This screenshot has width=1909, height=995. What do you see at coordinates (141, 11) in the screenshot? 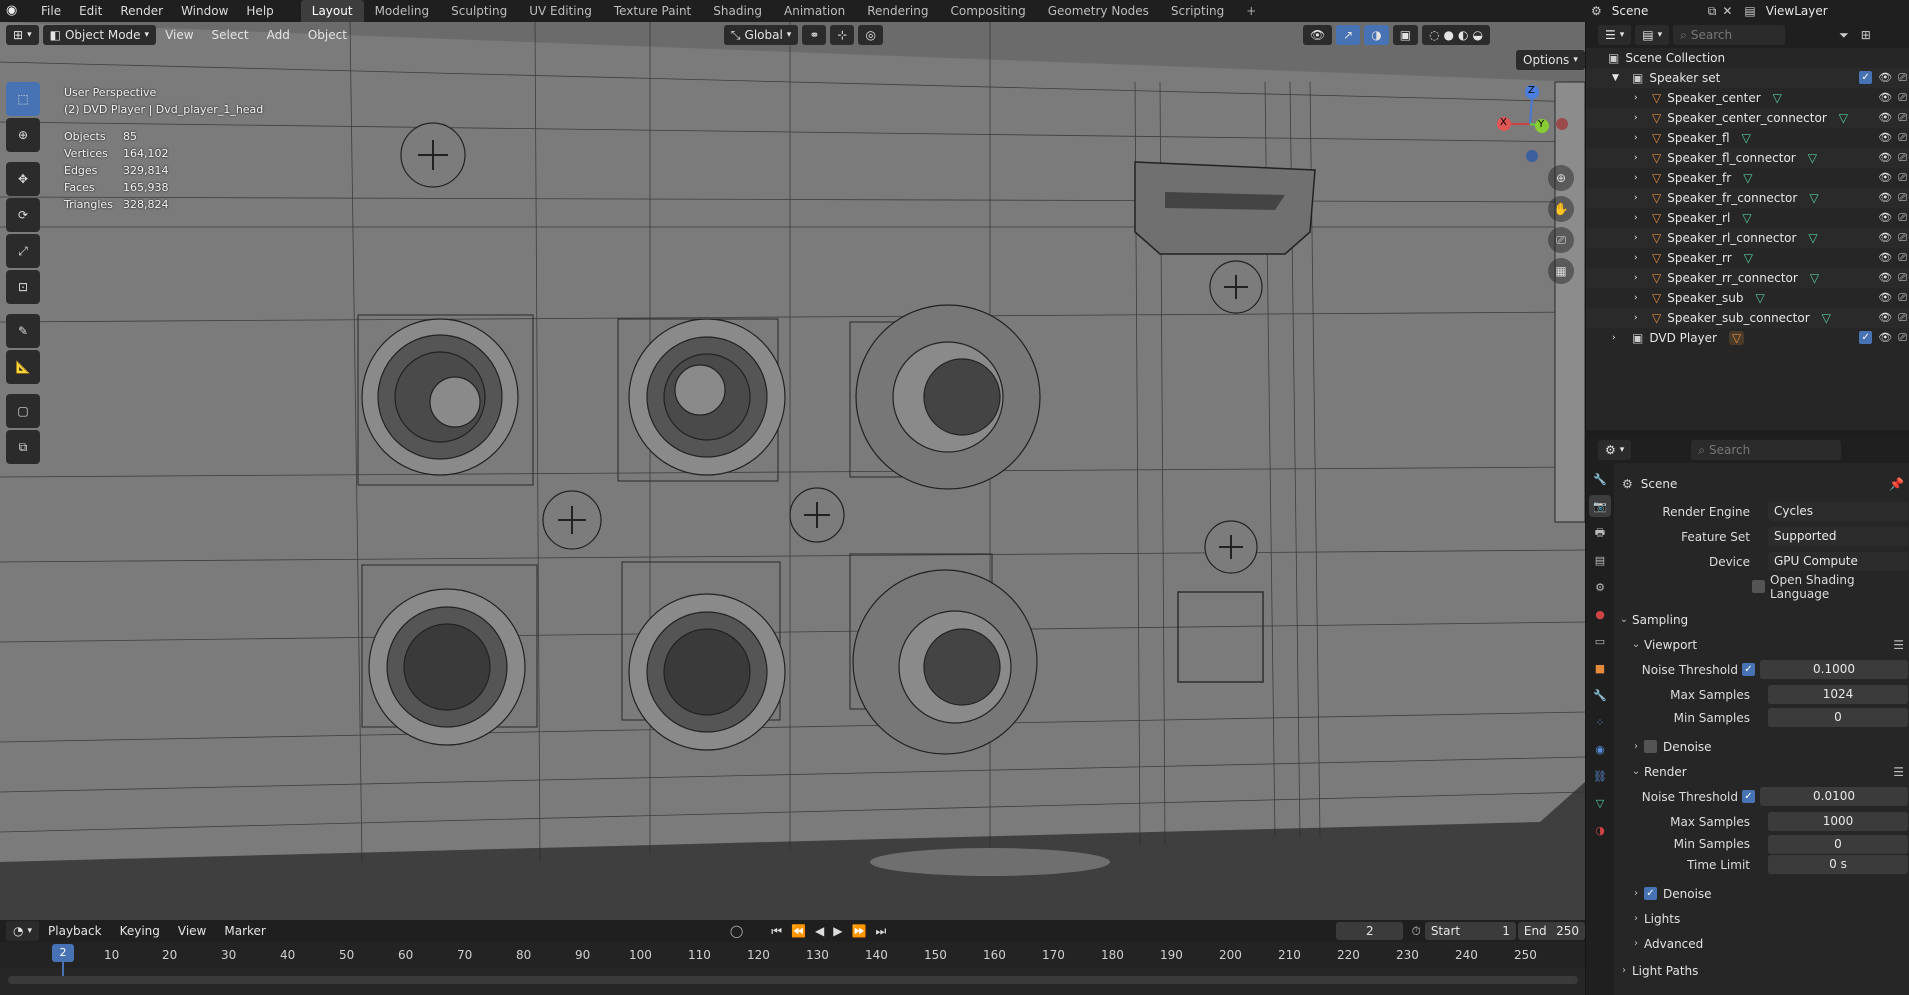
I see `menu-render: Render` at bounding box center [141, 11].